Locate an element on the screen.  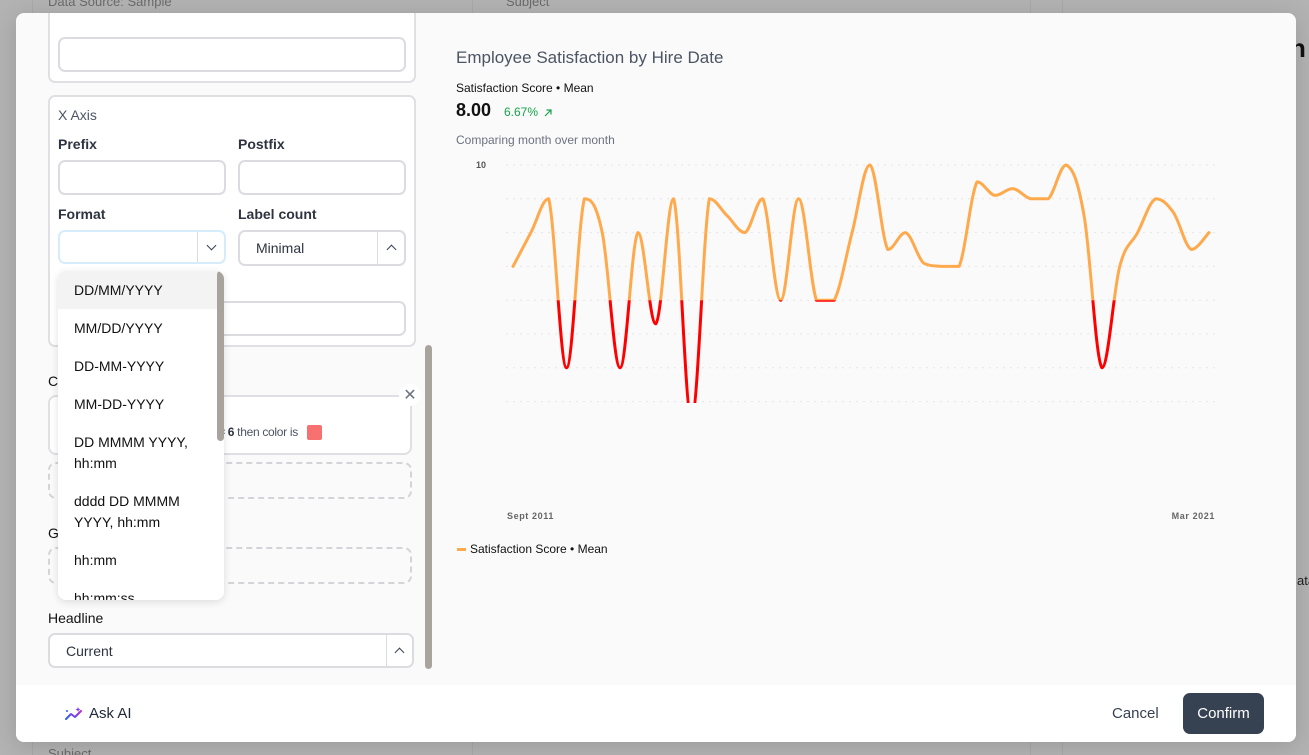
ask-ai-button: Ask AI is located at coordinates (98, 713).